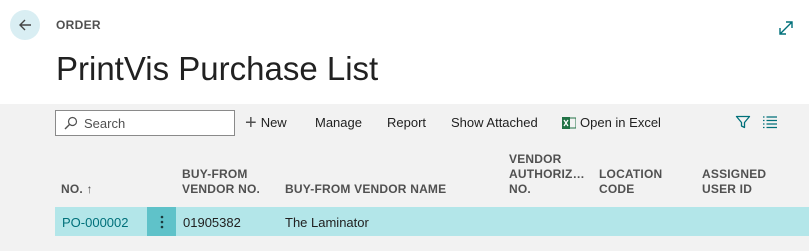  Describe the element at coordinates (535, 159) in the screenshot. I see `column-header-text: VENDOR` at that location.